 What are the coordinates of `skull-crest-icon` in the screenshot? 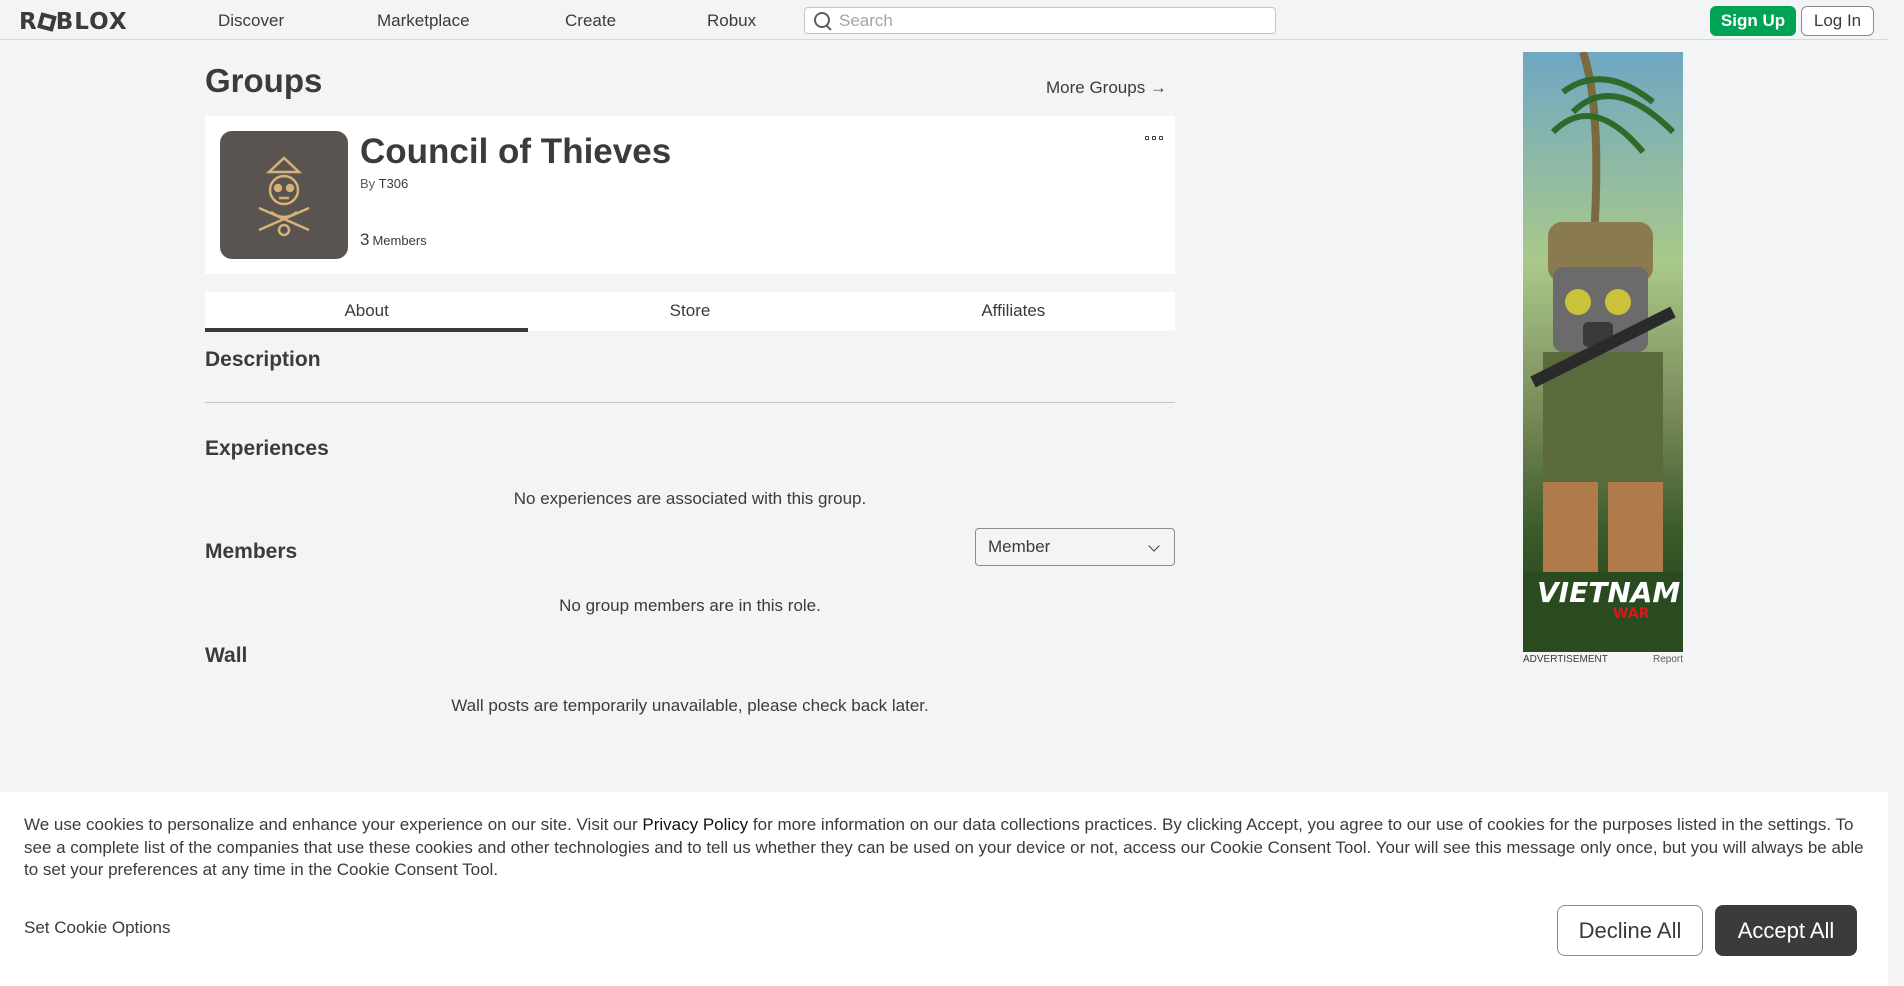 It's located at (284, 196).